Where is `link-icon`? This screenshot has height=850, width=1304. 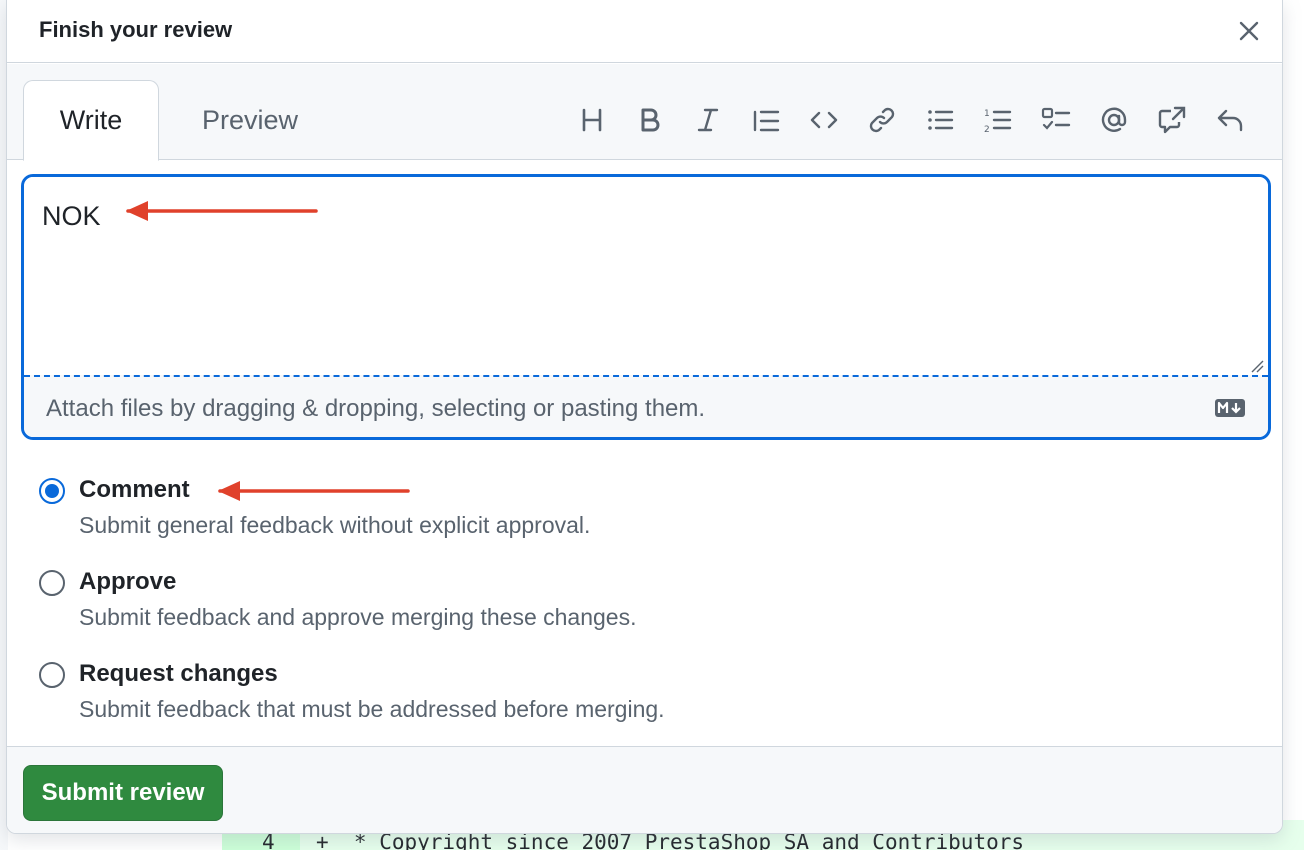 link-icon is located at coordinates (882, 120).